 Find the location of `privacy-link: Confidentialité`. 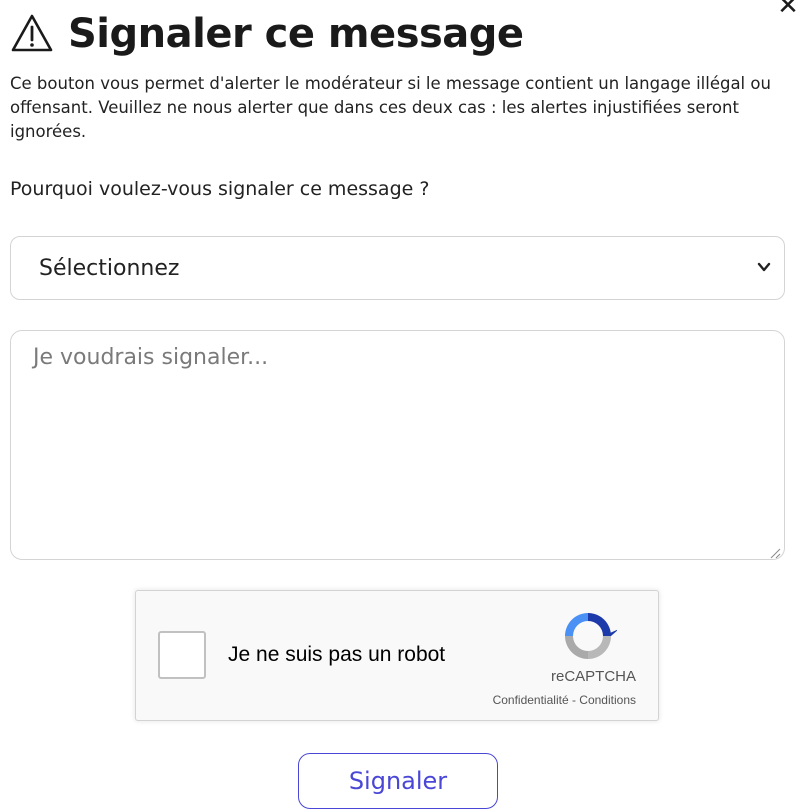

privacy-link: Confidentialité is located at coordinates (531, 700).